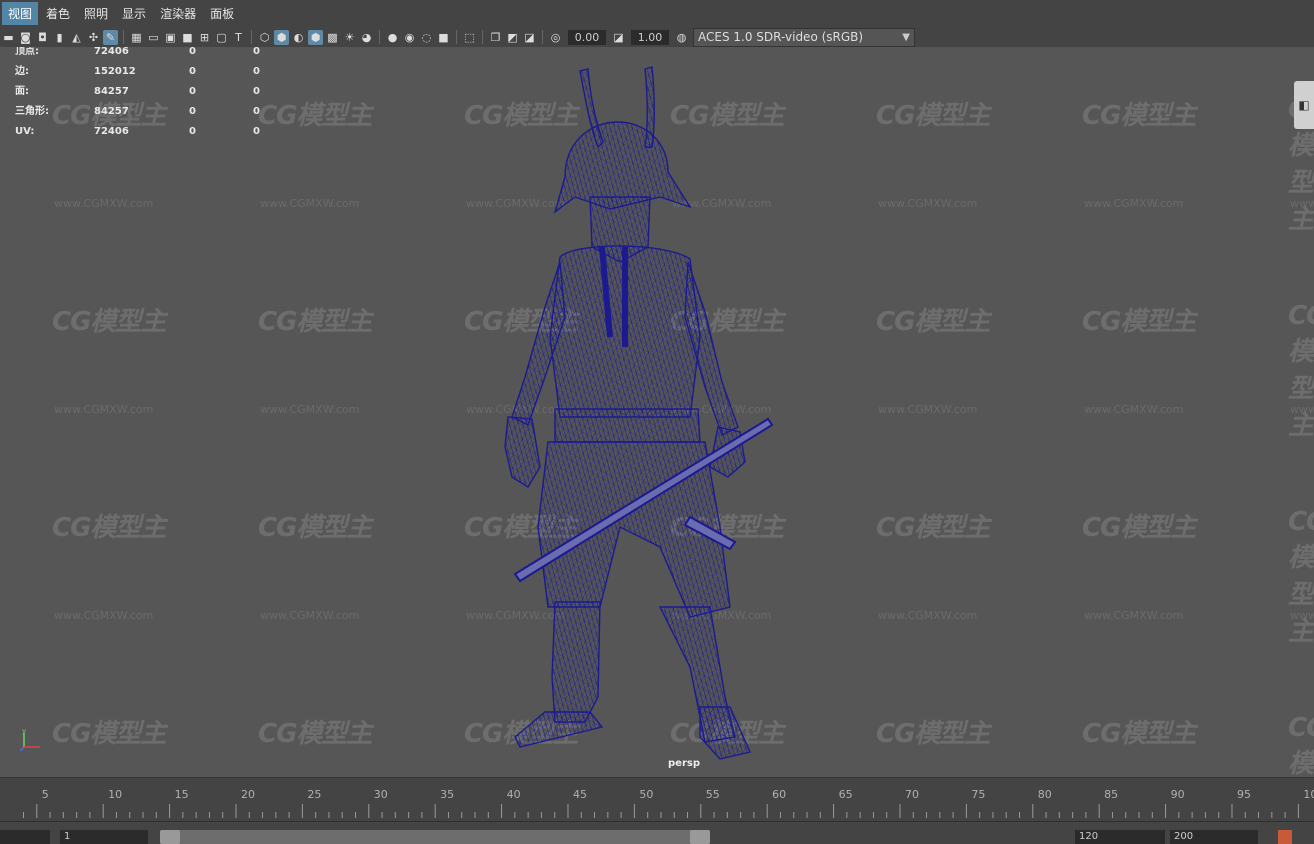  I want to click on wireframe-icon: ⬡, so click(264, 37).